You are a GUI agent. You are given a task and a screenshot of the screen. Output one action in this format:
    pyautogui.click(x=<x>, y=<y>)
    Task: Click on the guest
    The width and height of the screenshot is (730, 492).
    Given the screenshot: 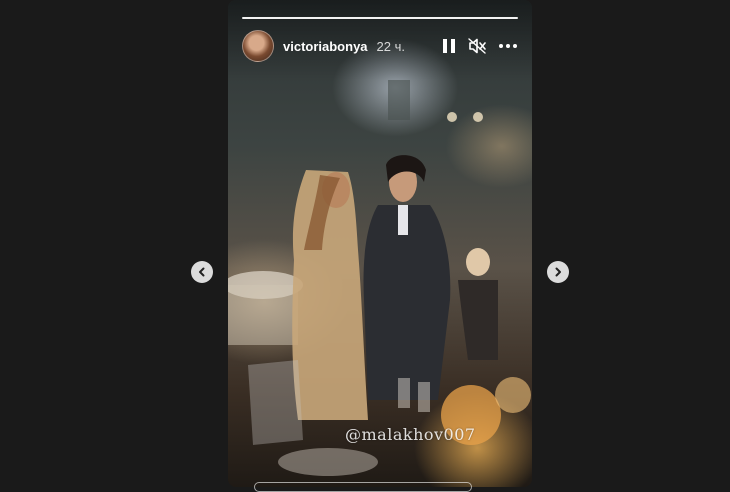 What is the action you would take?
    pyautogui.click(x=478, y=320)
    